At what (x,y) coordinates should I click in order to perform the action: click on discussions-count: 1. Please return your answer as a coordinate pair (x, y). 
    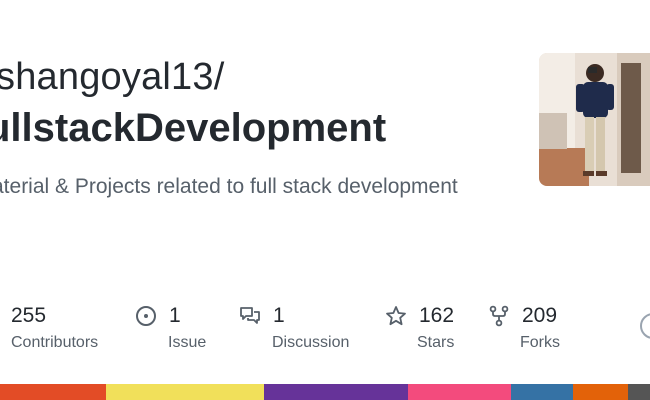
    Looking at the image, I should click on (279, 315).